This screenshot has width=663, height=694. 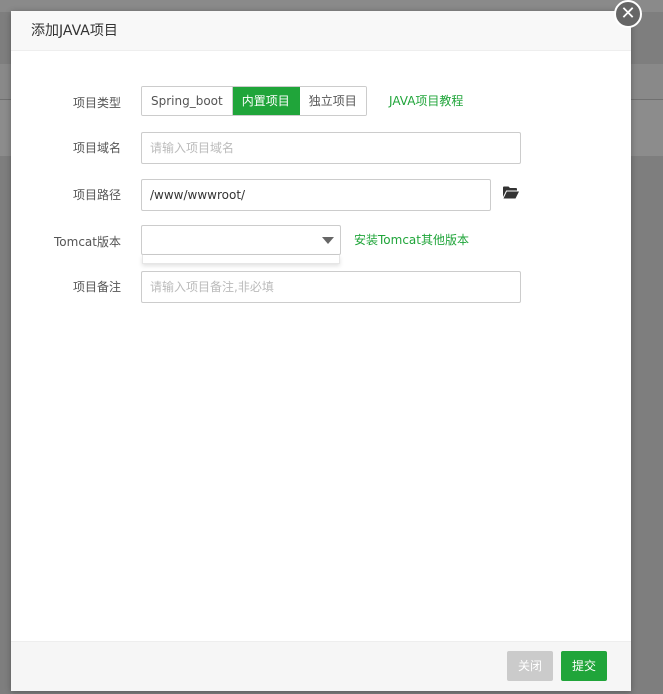 What do you see at coordinates (316, 195) in the screenshot?
I see `project-path-input` at bounding box center [316, 195].